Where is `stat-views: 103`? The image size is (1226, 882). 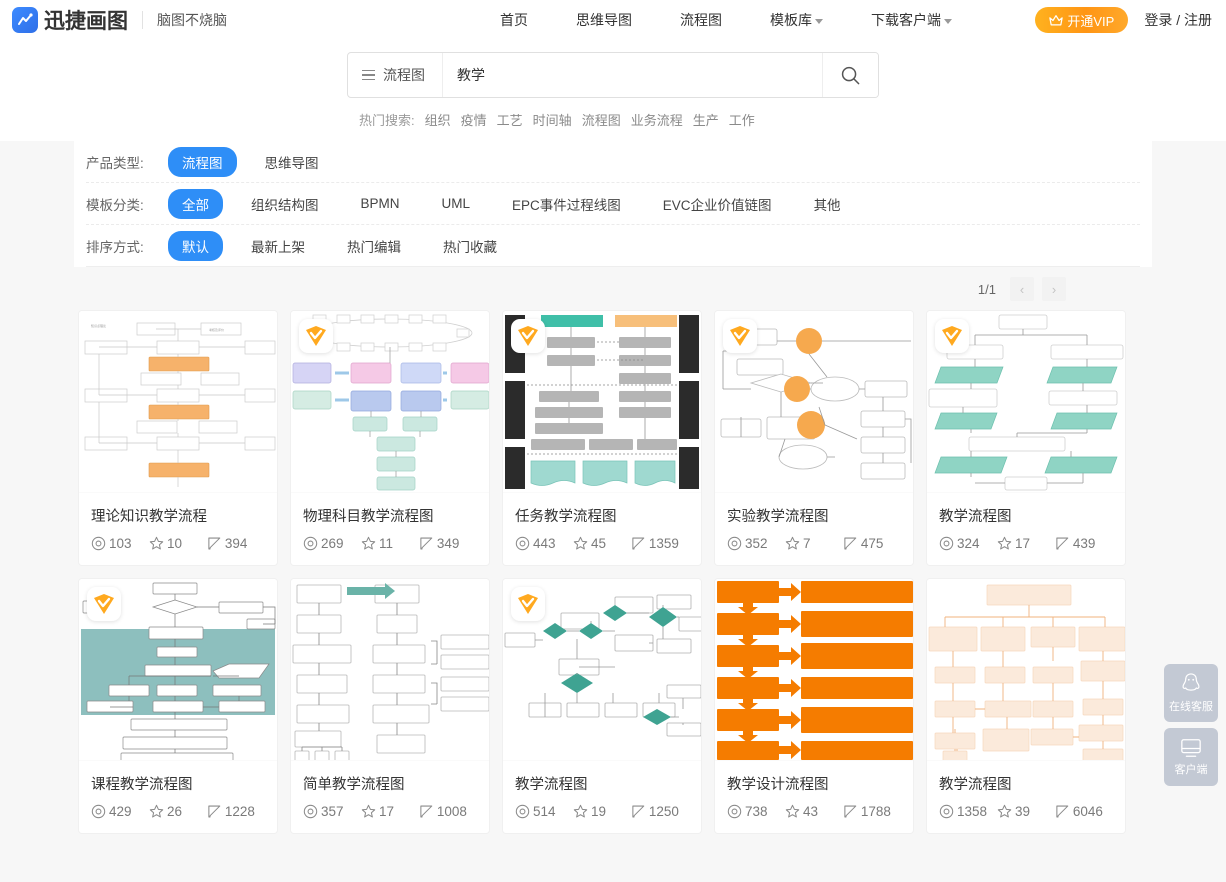
stat-views: 103 is located at coordinates (120, 543).